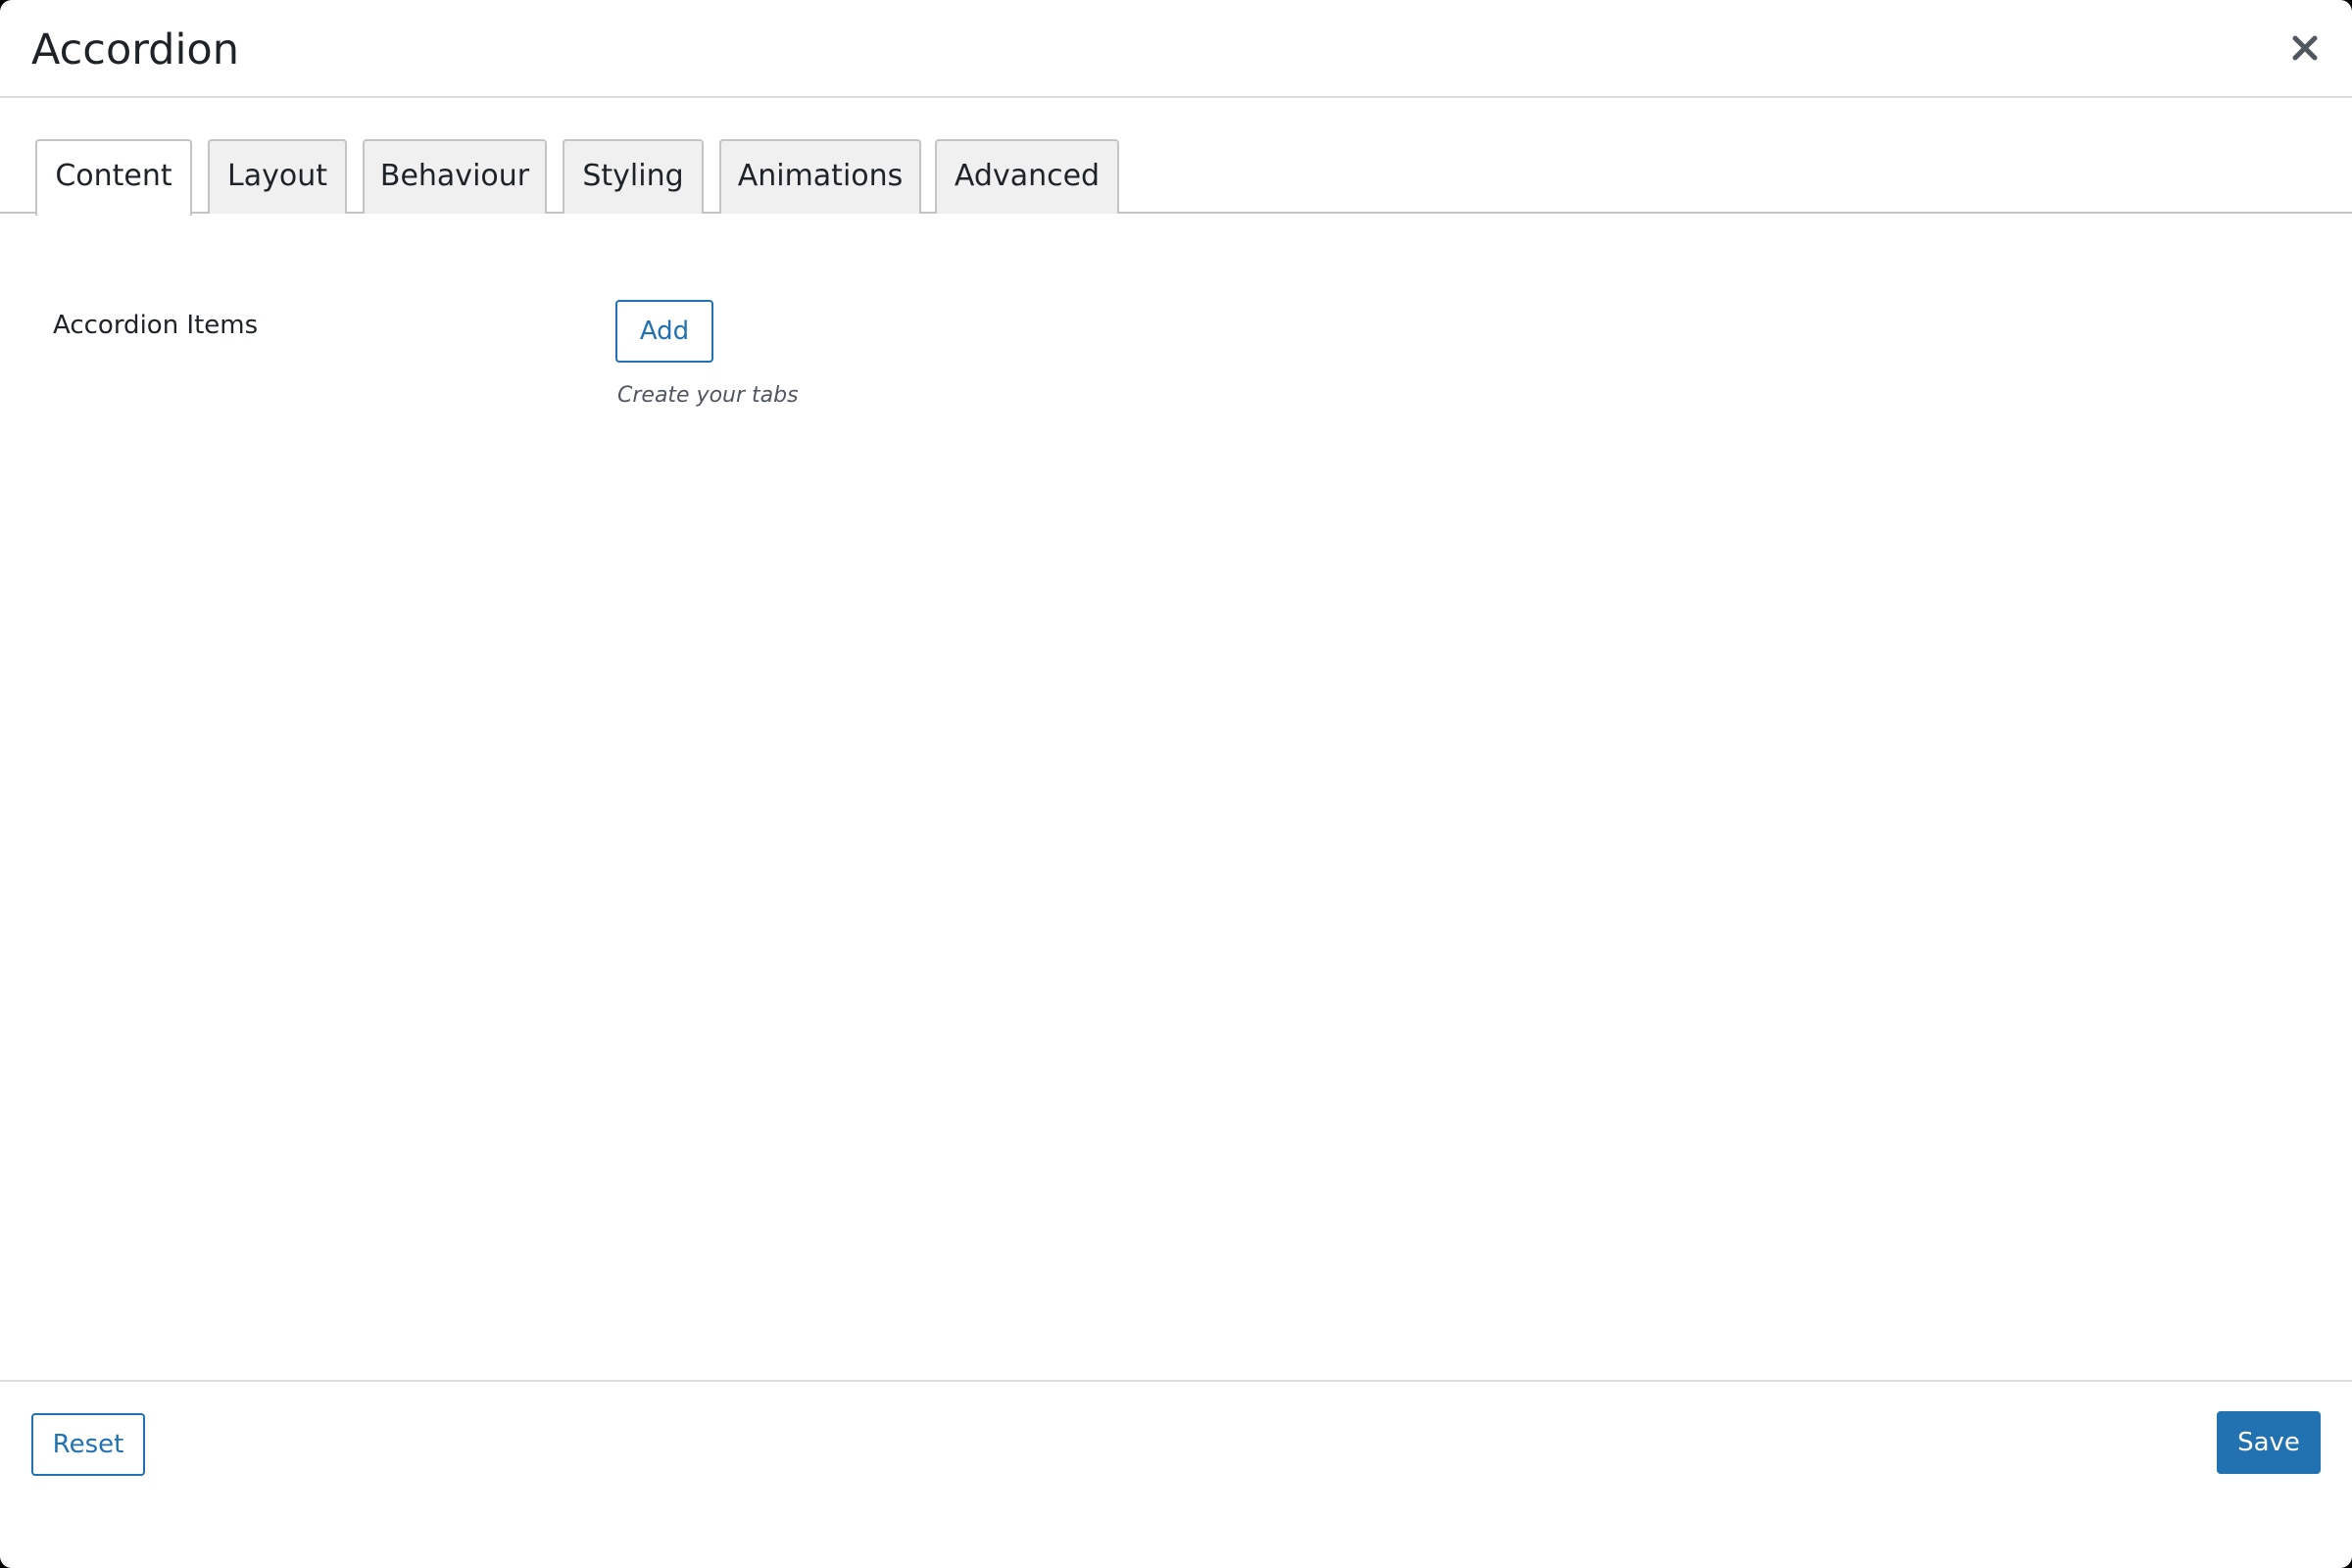  I want to click on tab-advanced: Advanced, so click(1027, 176).